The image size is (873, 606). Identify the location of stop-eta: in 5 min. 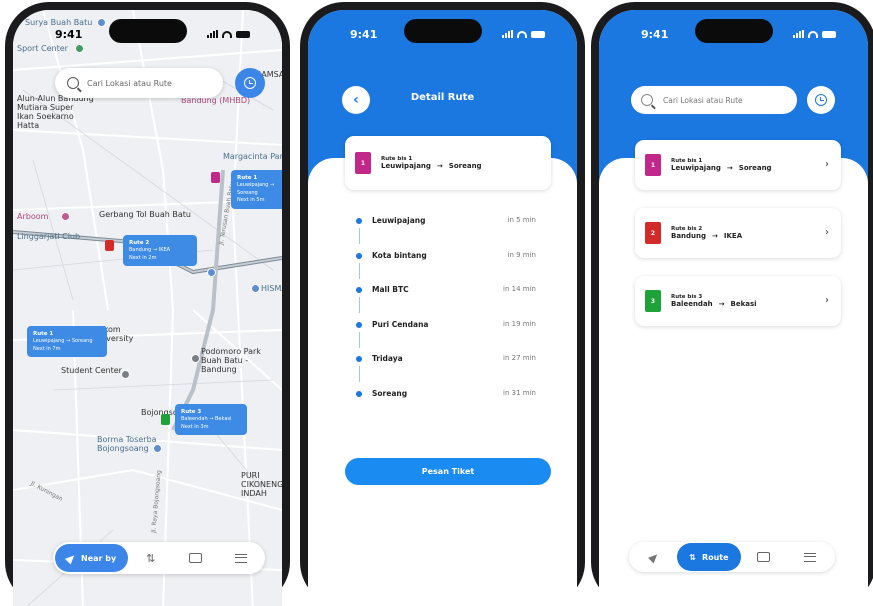
(522, 220).